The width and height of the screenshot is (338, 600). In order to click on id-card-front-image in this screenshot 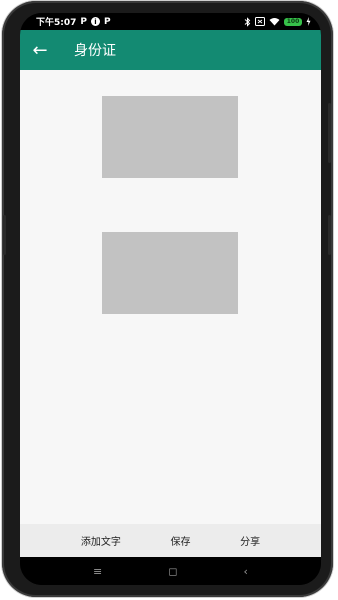, I will do `click(170, 137)`.